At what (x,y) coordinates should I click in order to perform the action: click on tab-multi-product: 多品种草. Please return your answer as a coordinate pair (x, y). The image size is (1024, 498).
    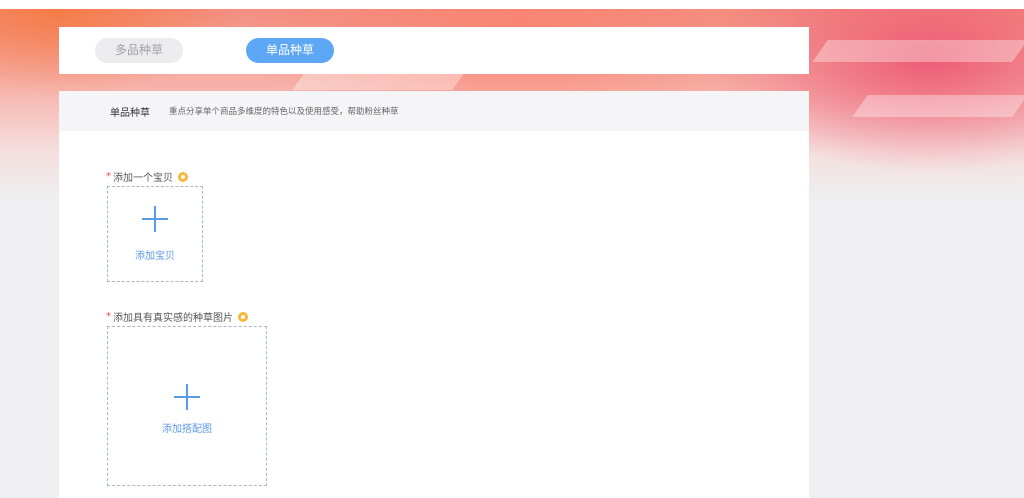
    Looking at the image, I should click on (139, 50).